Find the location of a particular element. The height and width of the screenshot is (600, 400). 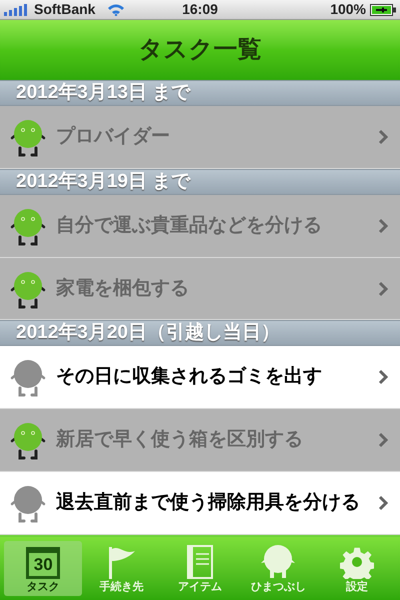

task-row: 新居で早く使う箱を区別する is located at coordinates (200, 440).